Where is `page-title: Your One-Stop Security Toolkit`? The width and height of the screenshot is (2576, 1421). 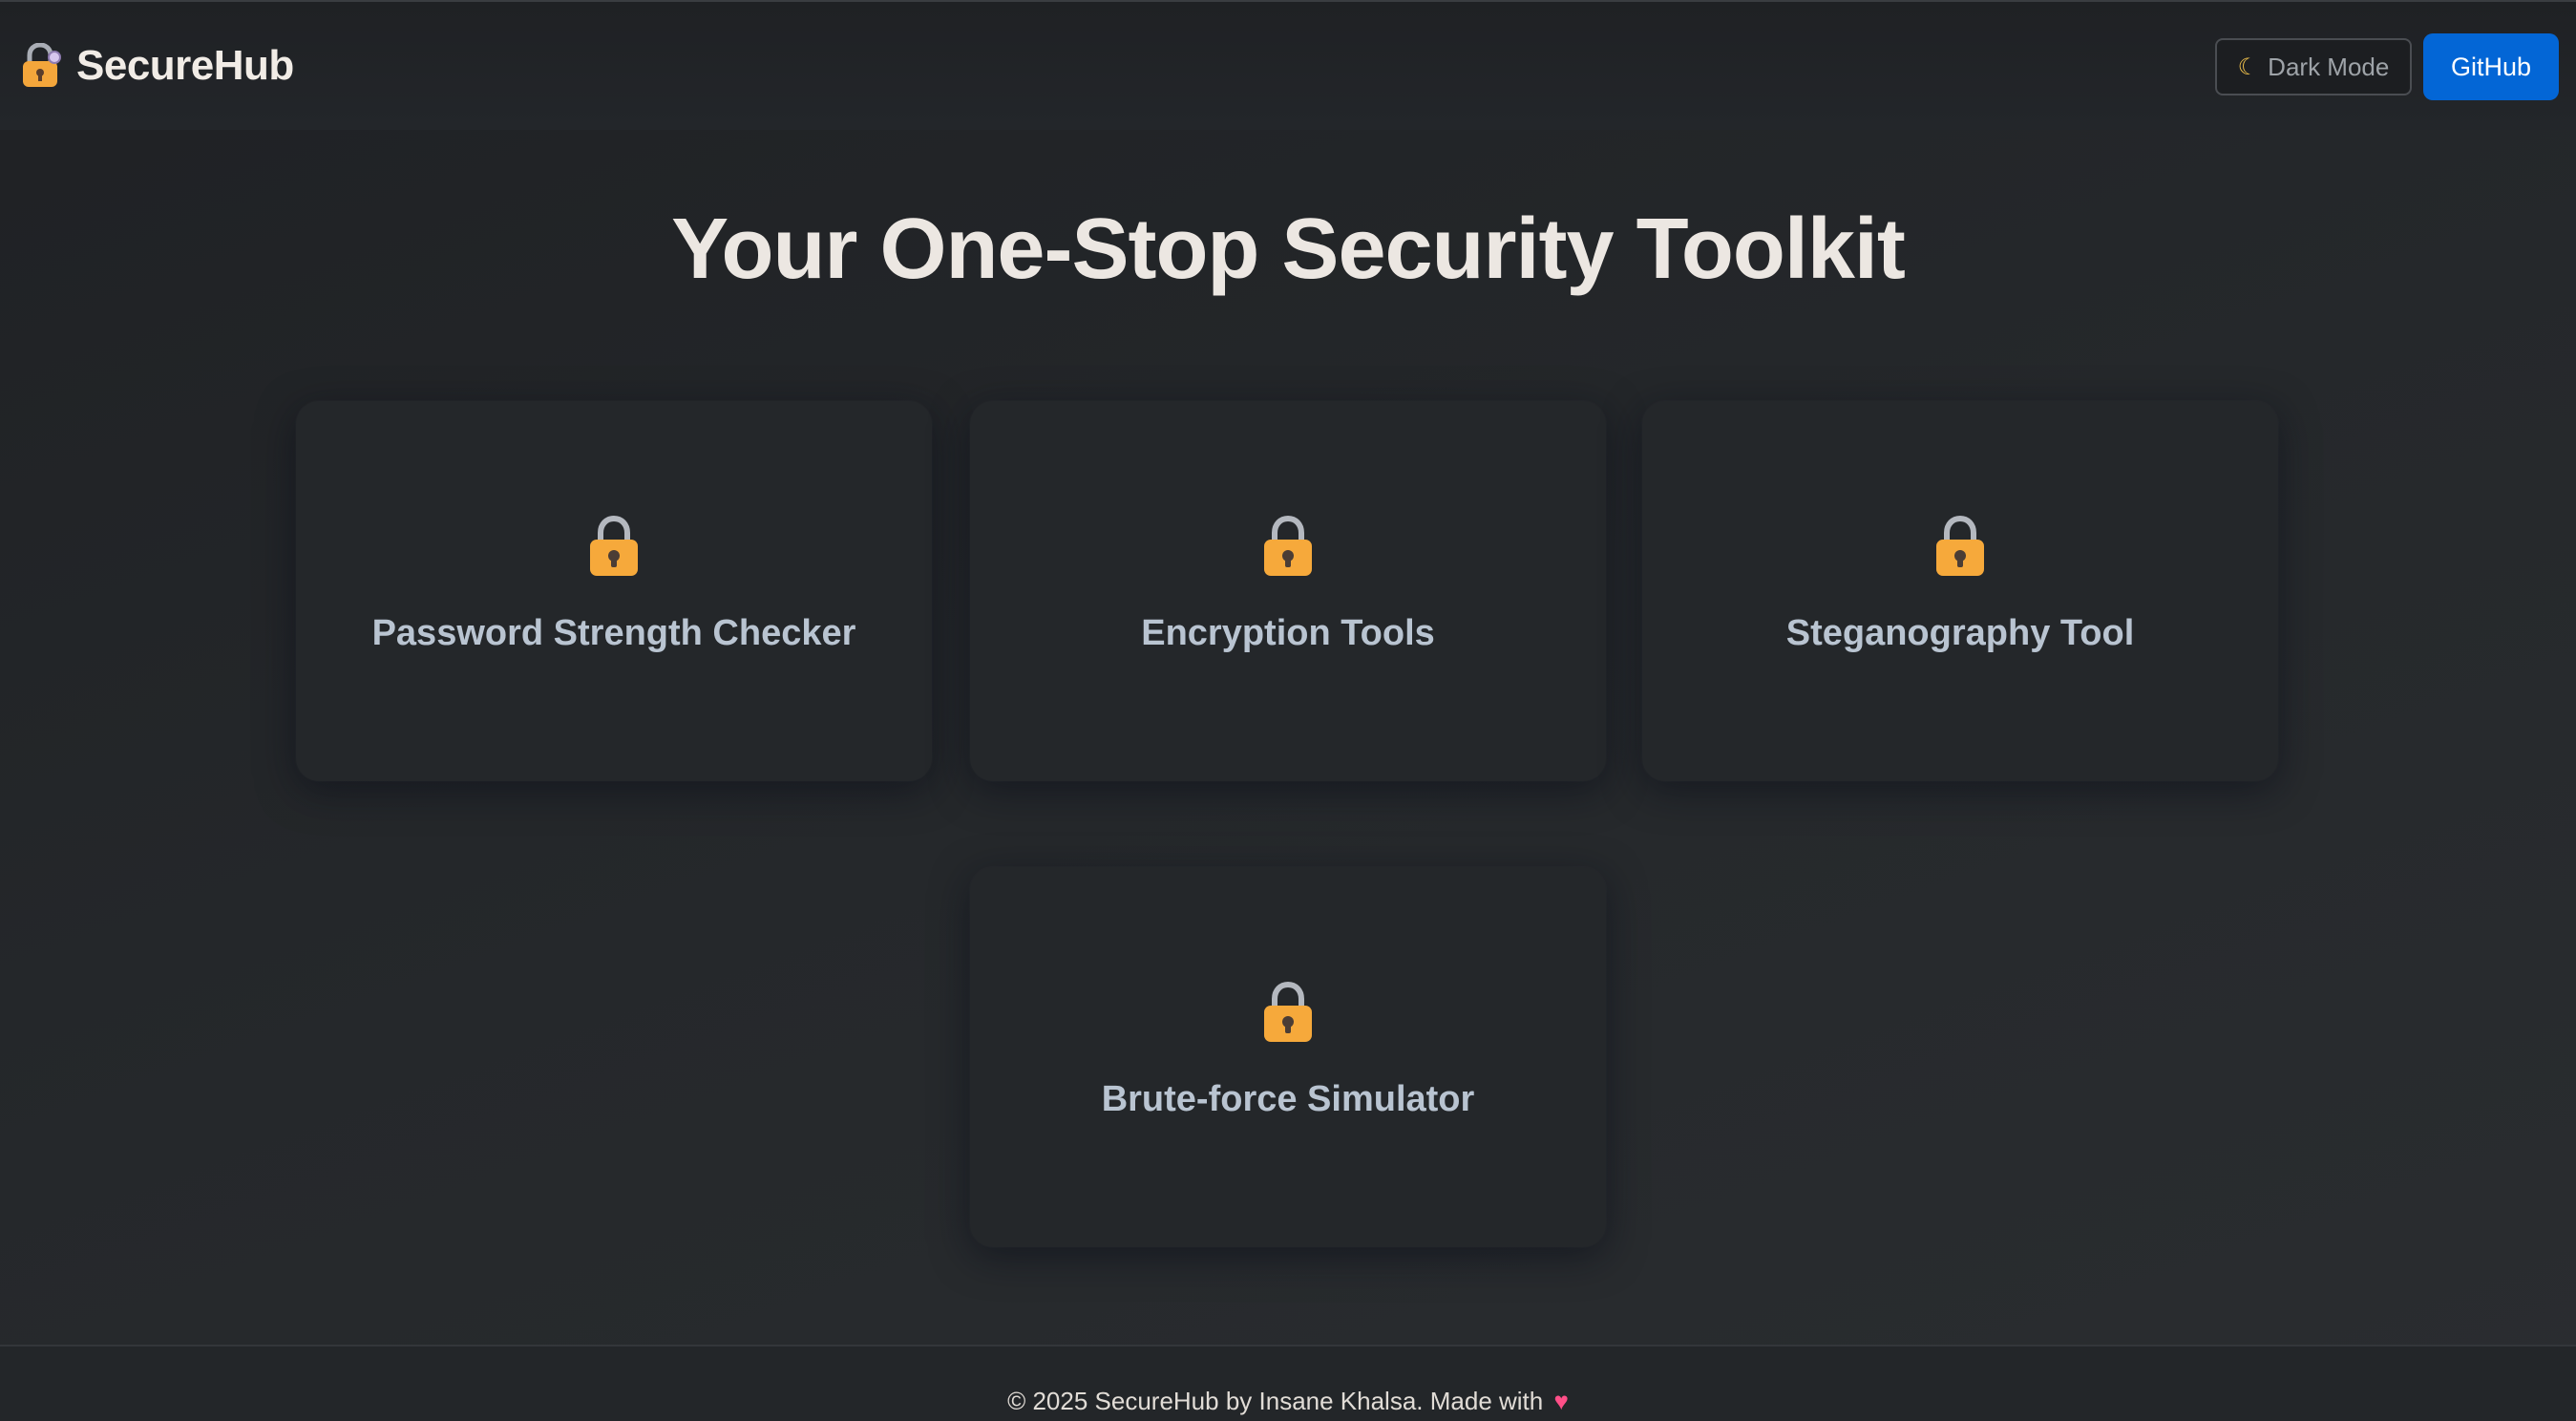
page-title: Your One-Stop Security Toolkit is located at coordinates (1288, 249).